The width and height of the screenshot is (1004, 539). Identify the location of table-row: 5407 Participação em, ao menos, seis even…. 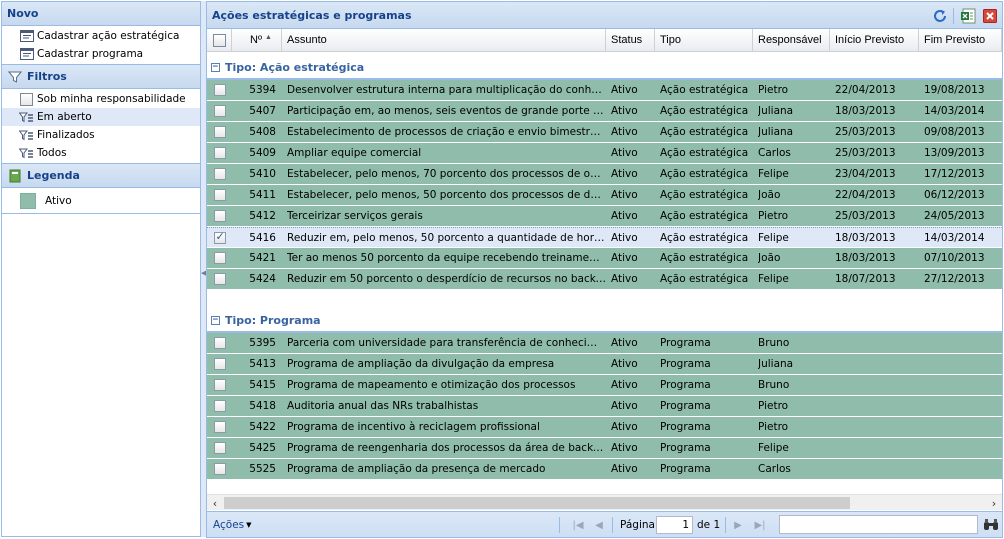
(604, 111).